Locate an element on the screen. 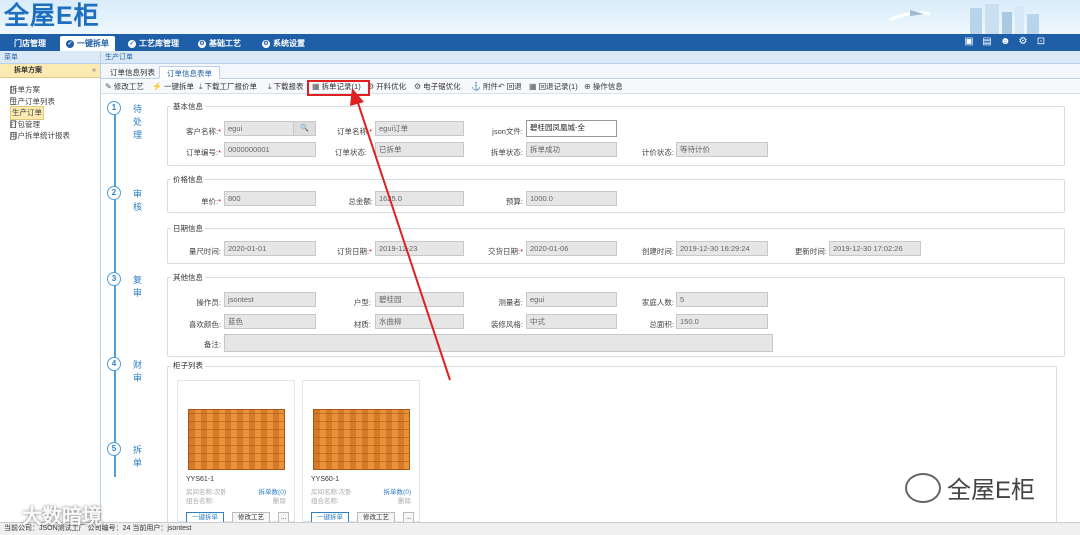 Image resolution: width=1080 pixels, height=535 pixels. wechat-icon is located at coordinates (923, 487).